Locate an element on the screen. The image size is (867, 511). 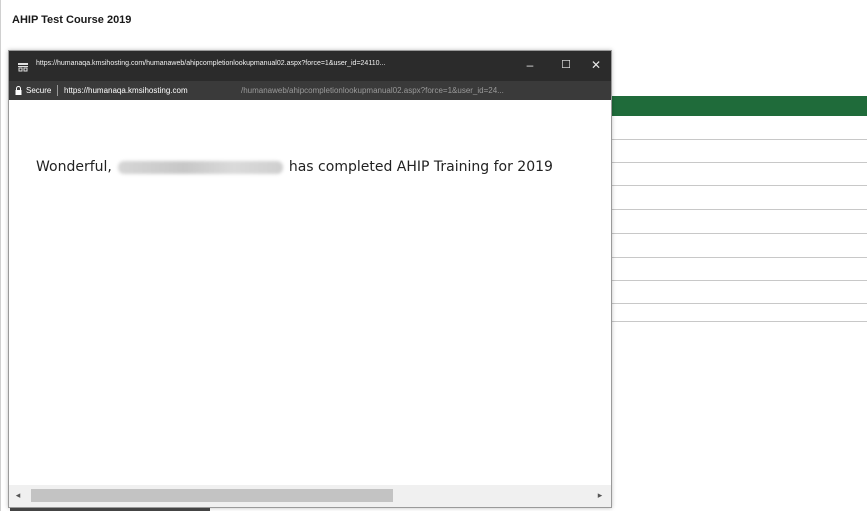
window-left-edge is located at coordinates (0, 255).